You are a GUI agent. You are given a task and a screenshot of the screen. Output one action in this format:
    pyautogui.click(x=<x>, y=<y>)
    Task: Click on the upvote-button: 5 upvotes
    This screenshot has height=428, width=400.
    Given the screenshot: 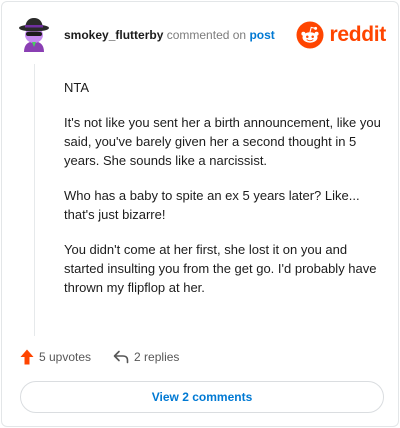 What is the action you would take?
    pyautogui.click(x=55, y=357)
    